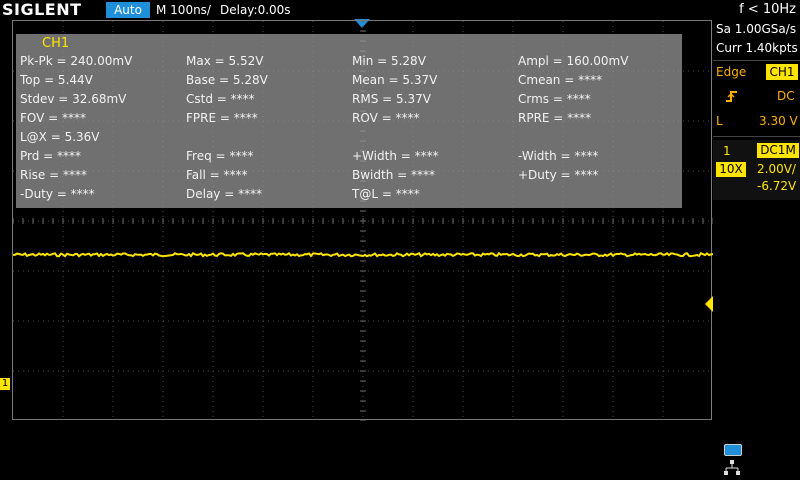 The height and width of the screenshot is (480, 800). Describe the element at coordinates (395, 80) in the screenshot. I see `measurement-item: Mean = 5.37V` at that location.